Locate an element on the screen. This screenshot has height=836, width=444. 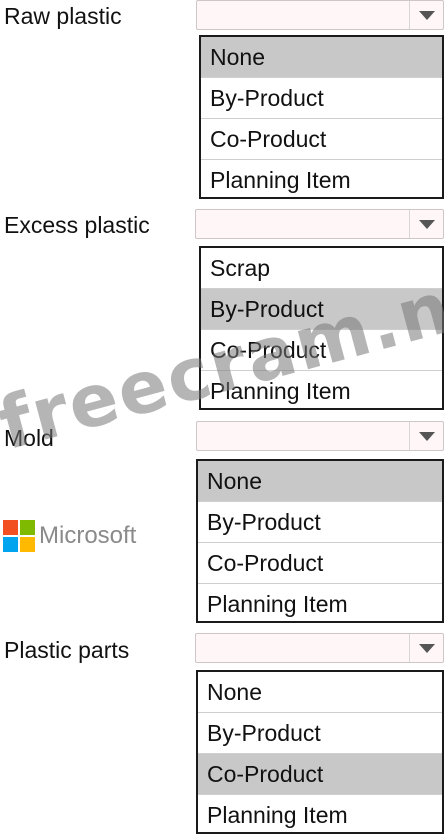
field-label-excess-plastic: Excess plastic is located at coordinates (77, 225).